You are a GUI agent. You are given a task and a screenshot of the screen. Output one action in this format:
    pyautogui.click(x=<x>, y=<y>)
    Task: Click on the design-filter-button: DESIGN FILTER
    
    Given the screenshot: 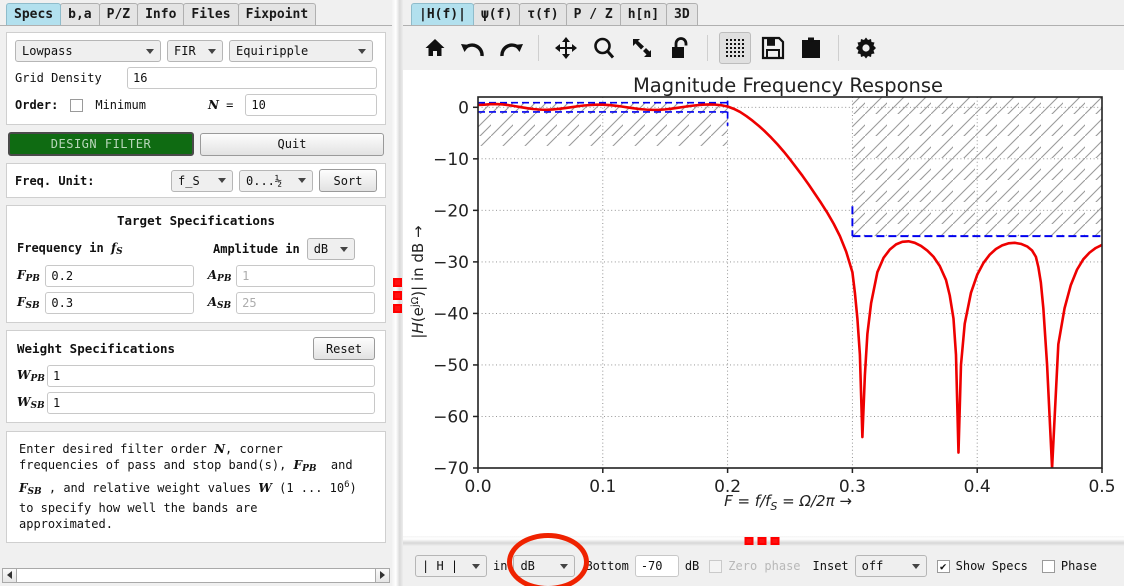 What is the action you would take?
    pyautogui.click(x=101, y=144)
    